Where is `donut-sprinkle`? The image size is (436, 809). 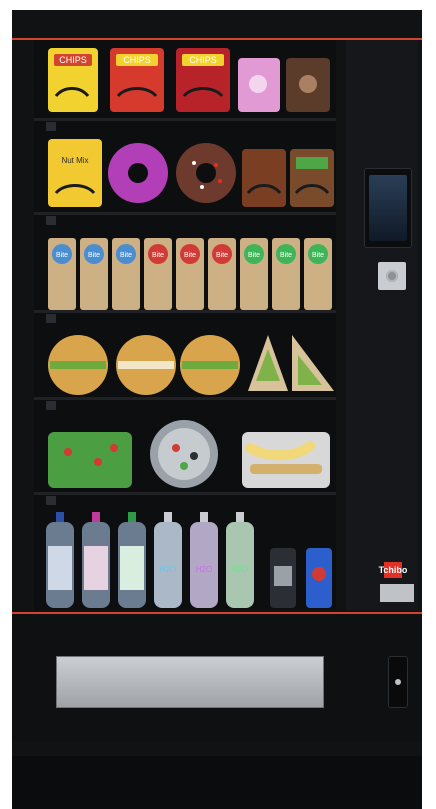
donut-sprinkle is located at coordinates (206, 173).